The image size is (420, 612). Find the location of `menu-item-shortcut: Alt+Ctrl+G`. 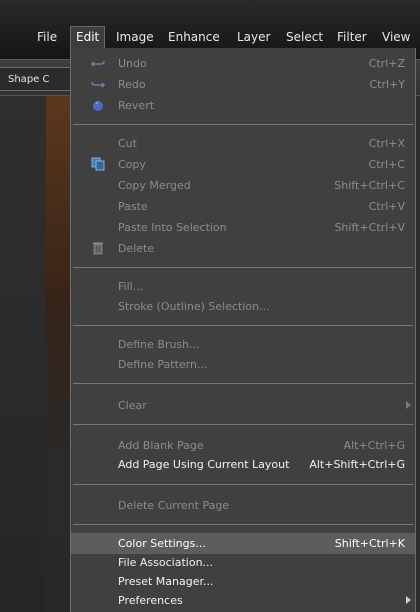

menu-item-shortcut: Alt+Ctrl+G is located at coordinates (374, 445).